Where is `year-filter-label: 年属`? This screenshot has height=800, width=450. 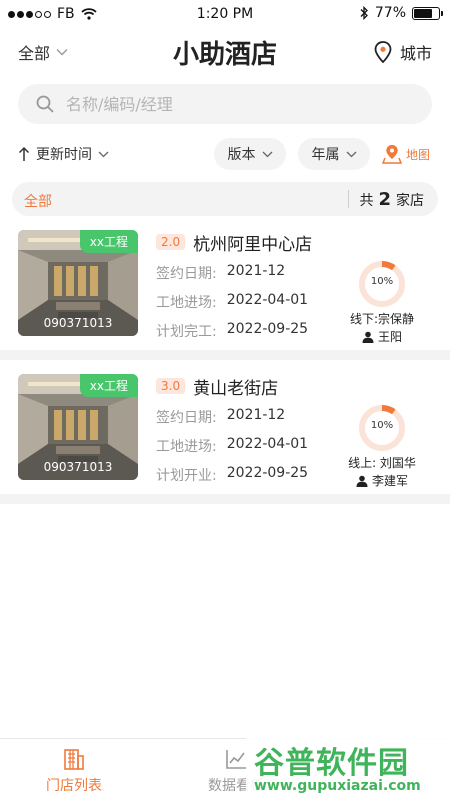 year-filter-label: 年属 is located at coordinates (325, 155).